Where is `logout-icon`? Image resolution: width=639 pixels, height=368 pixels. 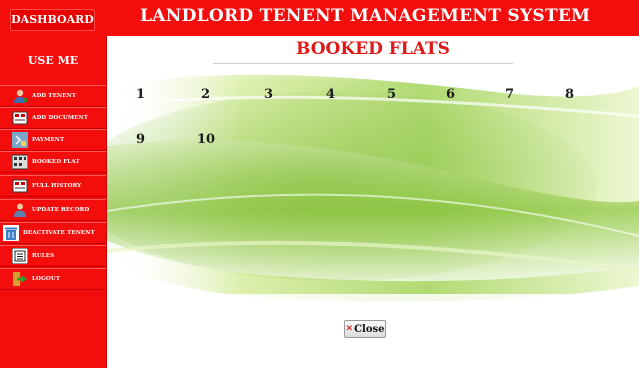
logout-icon is located at coordinates (20, 279).